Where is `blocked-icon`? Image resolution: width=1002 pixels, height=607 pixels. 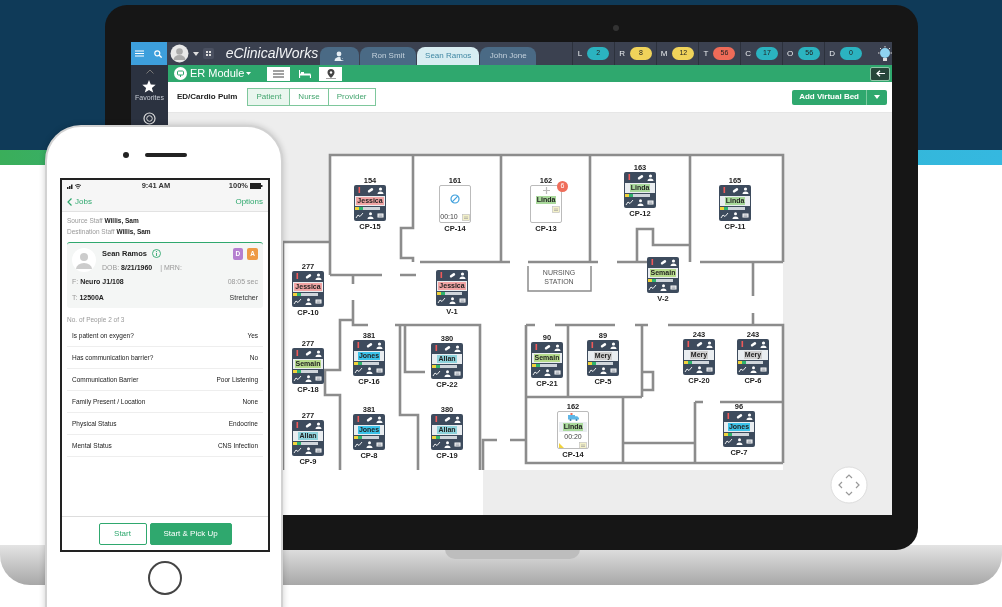 blocked-icon is located at coordinates (455, 199).